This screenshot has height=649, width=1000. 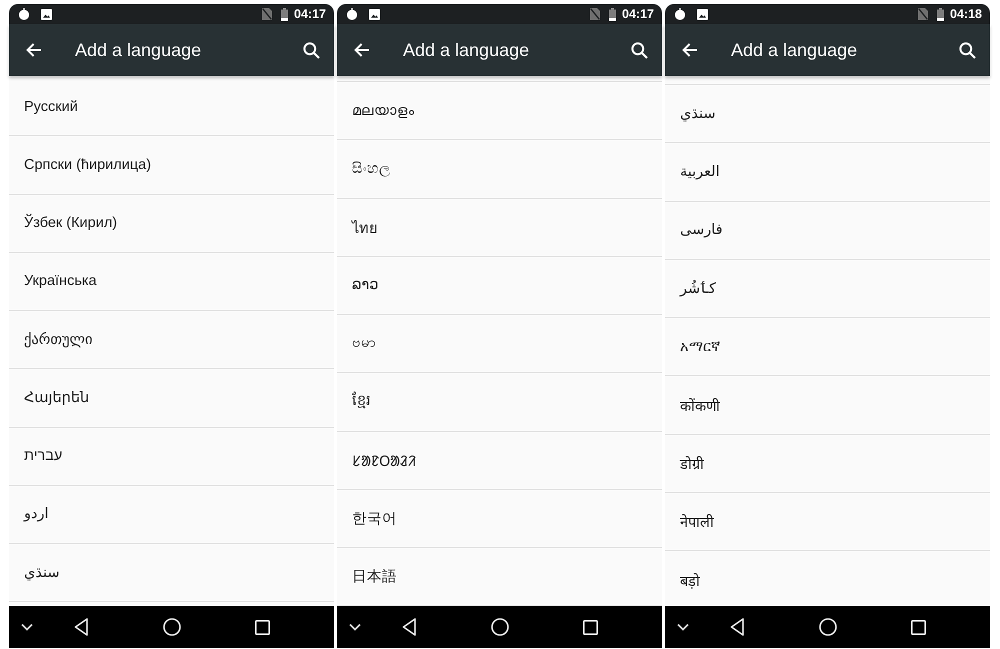 What do you see at coordinates (827, 231) in the screenshot?
I see `language-item: فارسی` at bounding box center [827, 231].